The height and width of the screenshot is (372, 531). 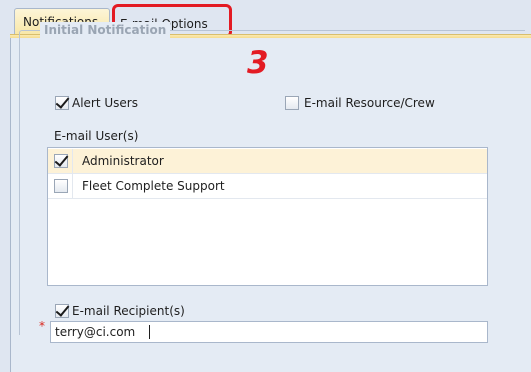 What do you see at coordinates (149, 332) in the screenshot?
I see `text-caret` at bounding box center [149, 332].